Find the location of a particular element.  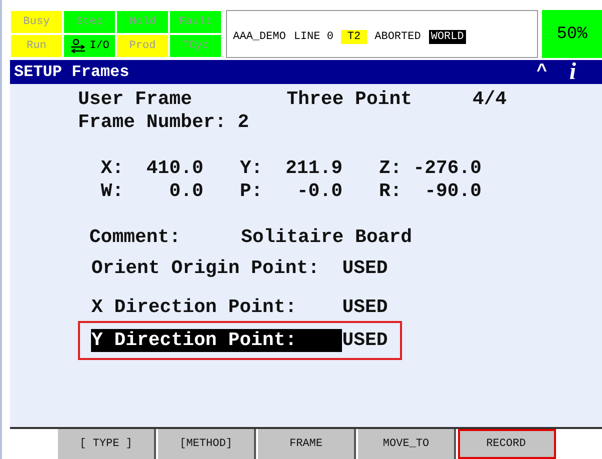

axis-label: Z: is located at coordinates (390, 168).